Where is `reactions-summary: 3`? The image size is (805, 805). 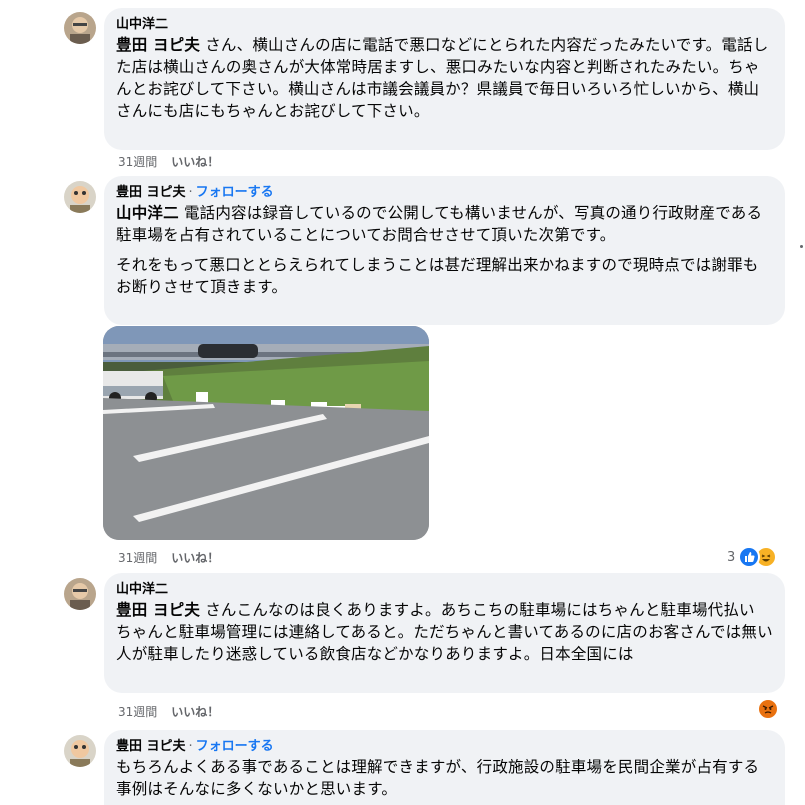 reactions-summary: 3 is located at coordinates (752, 557).